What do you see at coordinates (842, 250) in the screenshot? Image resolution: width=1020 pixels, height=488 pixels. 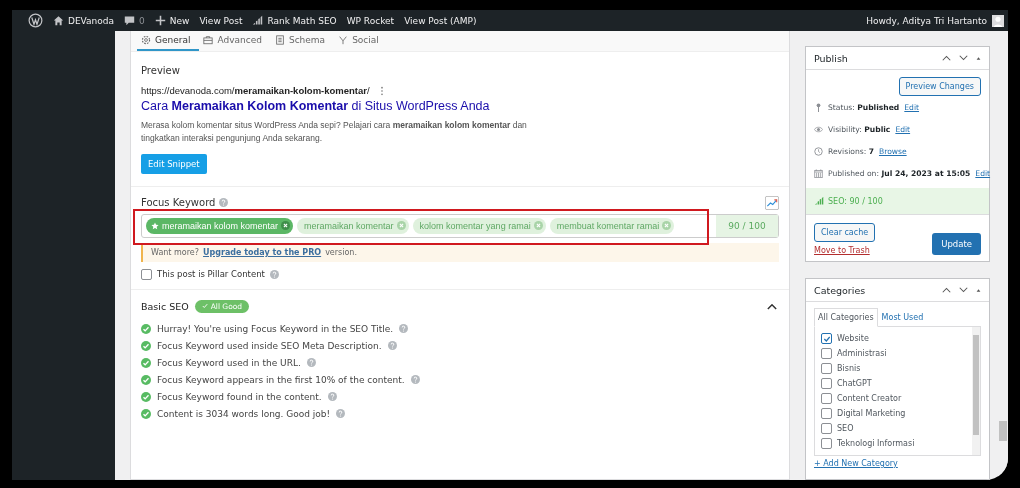 I see `move-to-trash-link: Move to Trash` at bounding box center [842, 250].